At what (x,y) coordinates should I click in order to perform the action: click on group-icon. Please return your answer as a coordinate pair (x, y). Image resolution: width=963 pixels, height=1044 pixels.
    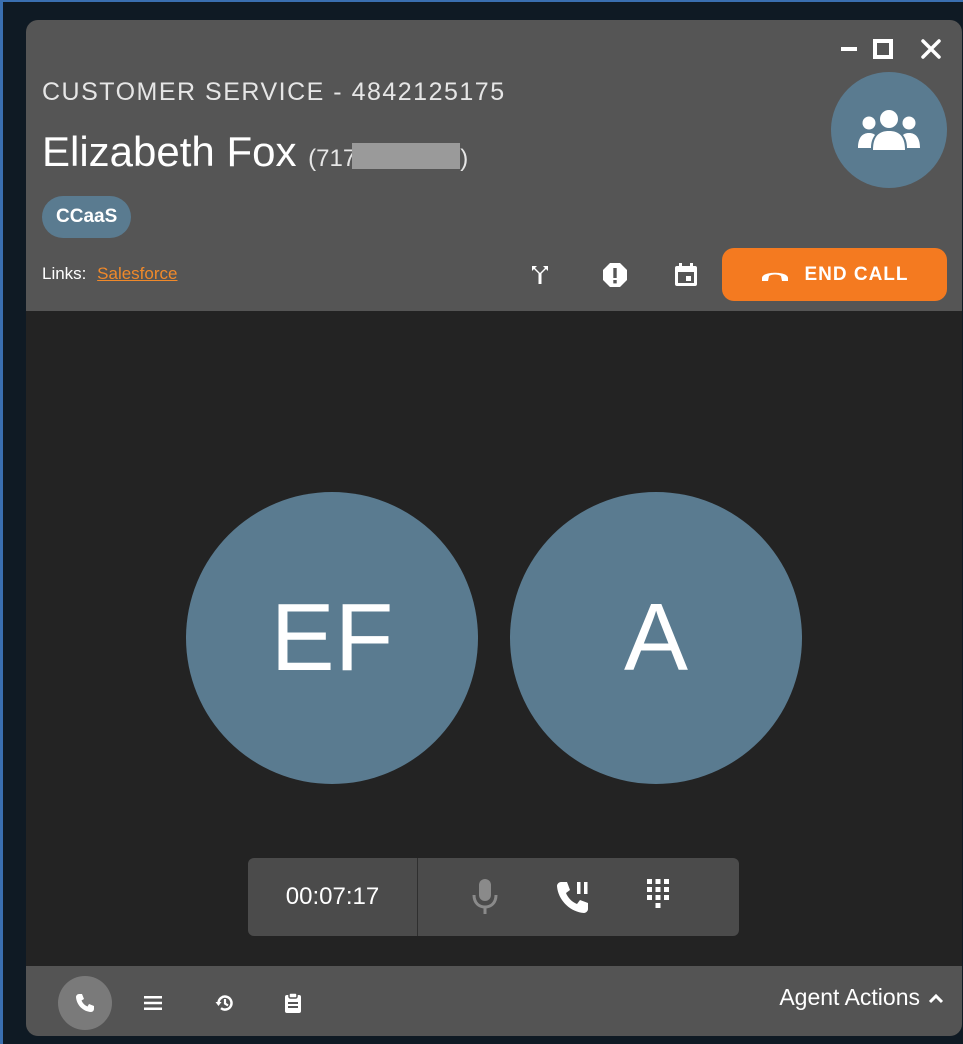
    Looking at the image, I should click on (889, 130).